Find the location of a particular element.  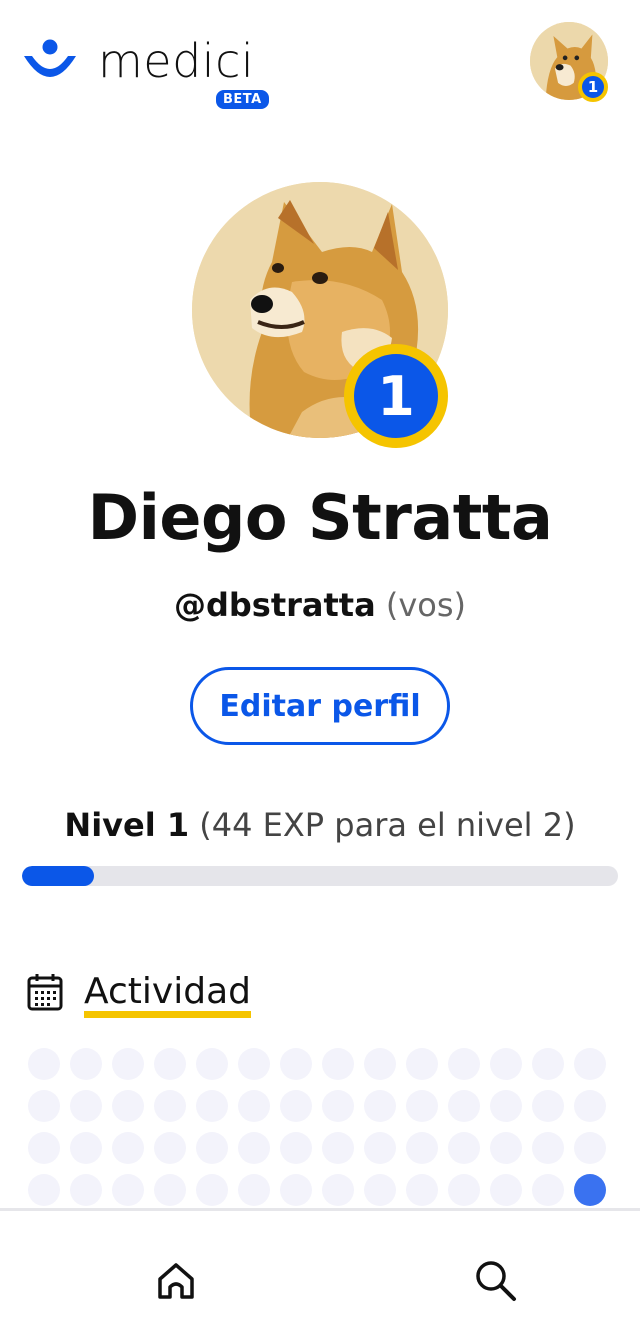

level-label: Nivel 1 is located at coordinates (127, 825).